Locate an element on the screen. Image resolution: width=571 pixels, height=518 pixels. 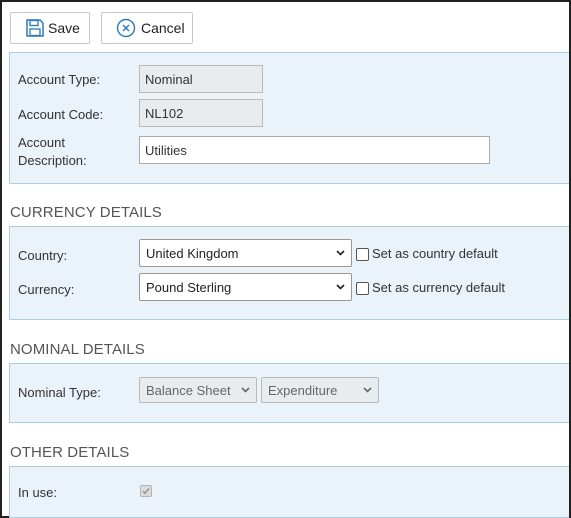
country-select-value: United Kingdom is located at coordinates (192, 253).